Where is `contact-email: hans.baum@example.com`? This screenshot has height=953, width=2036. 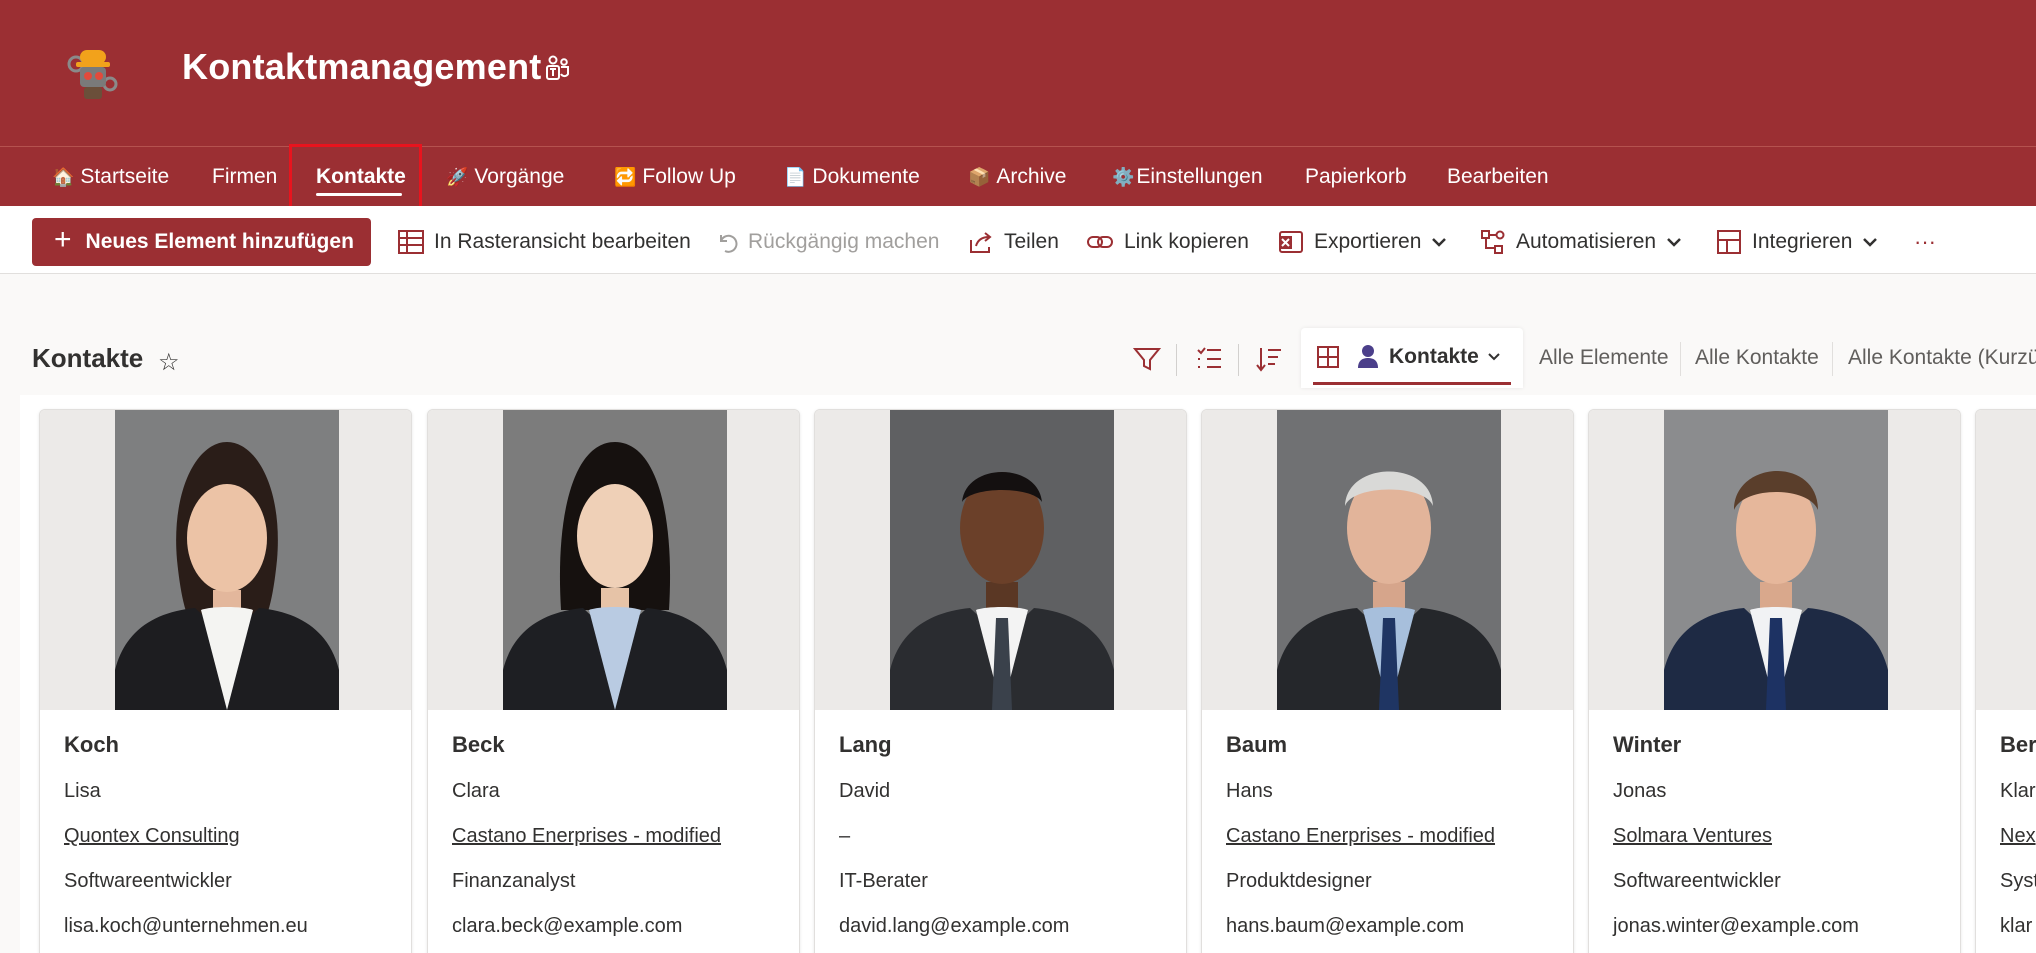
contact-email: hans.baum@example.com is located at coordinates (1345, 926).